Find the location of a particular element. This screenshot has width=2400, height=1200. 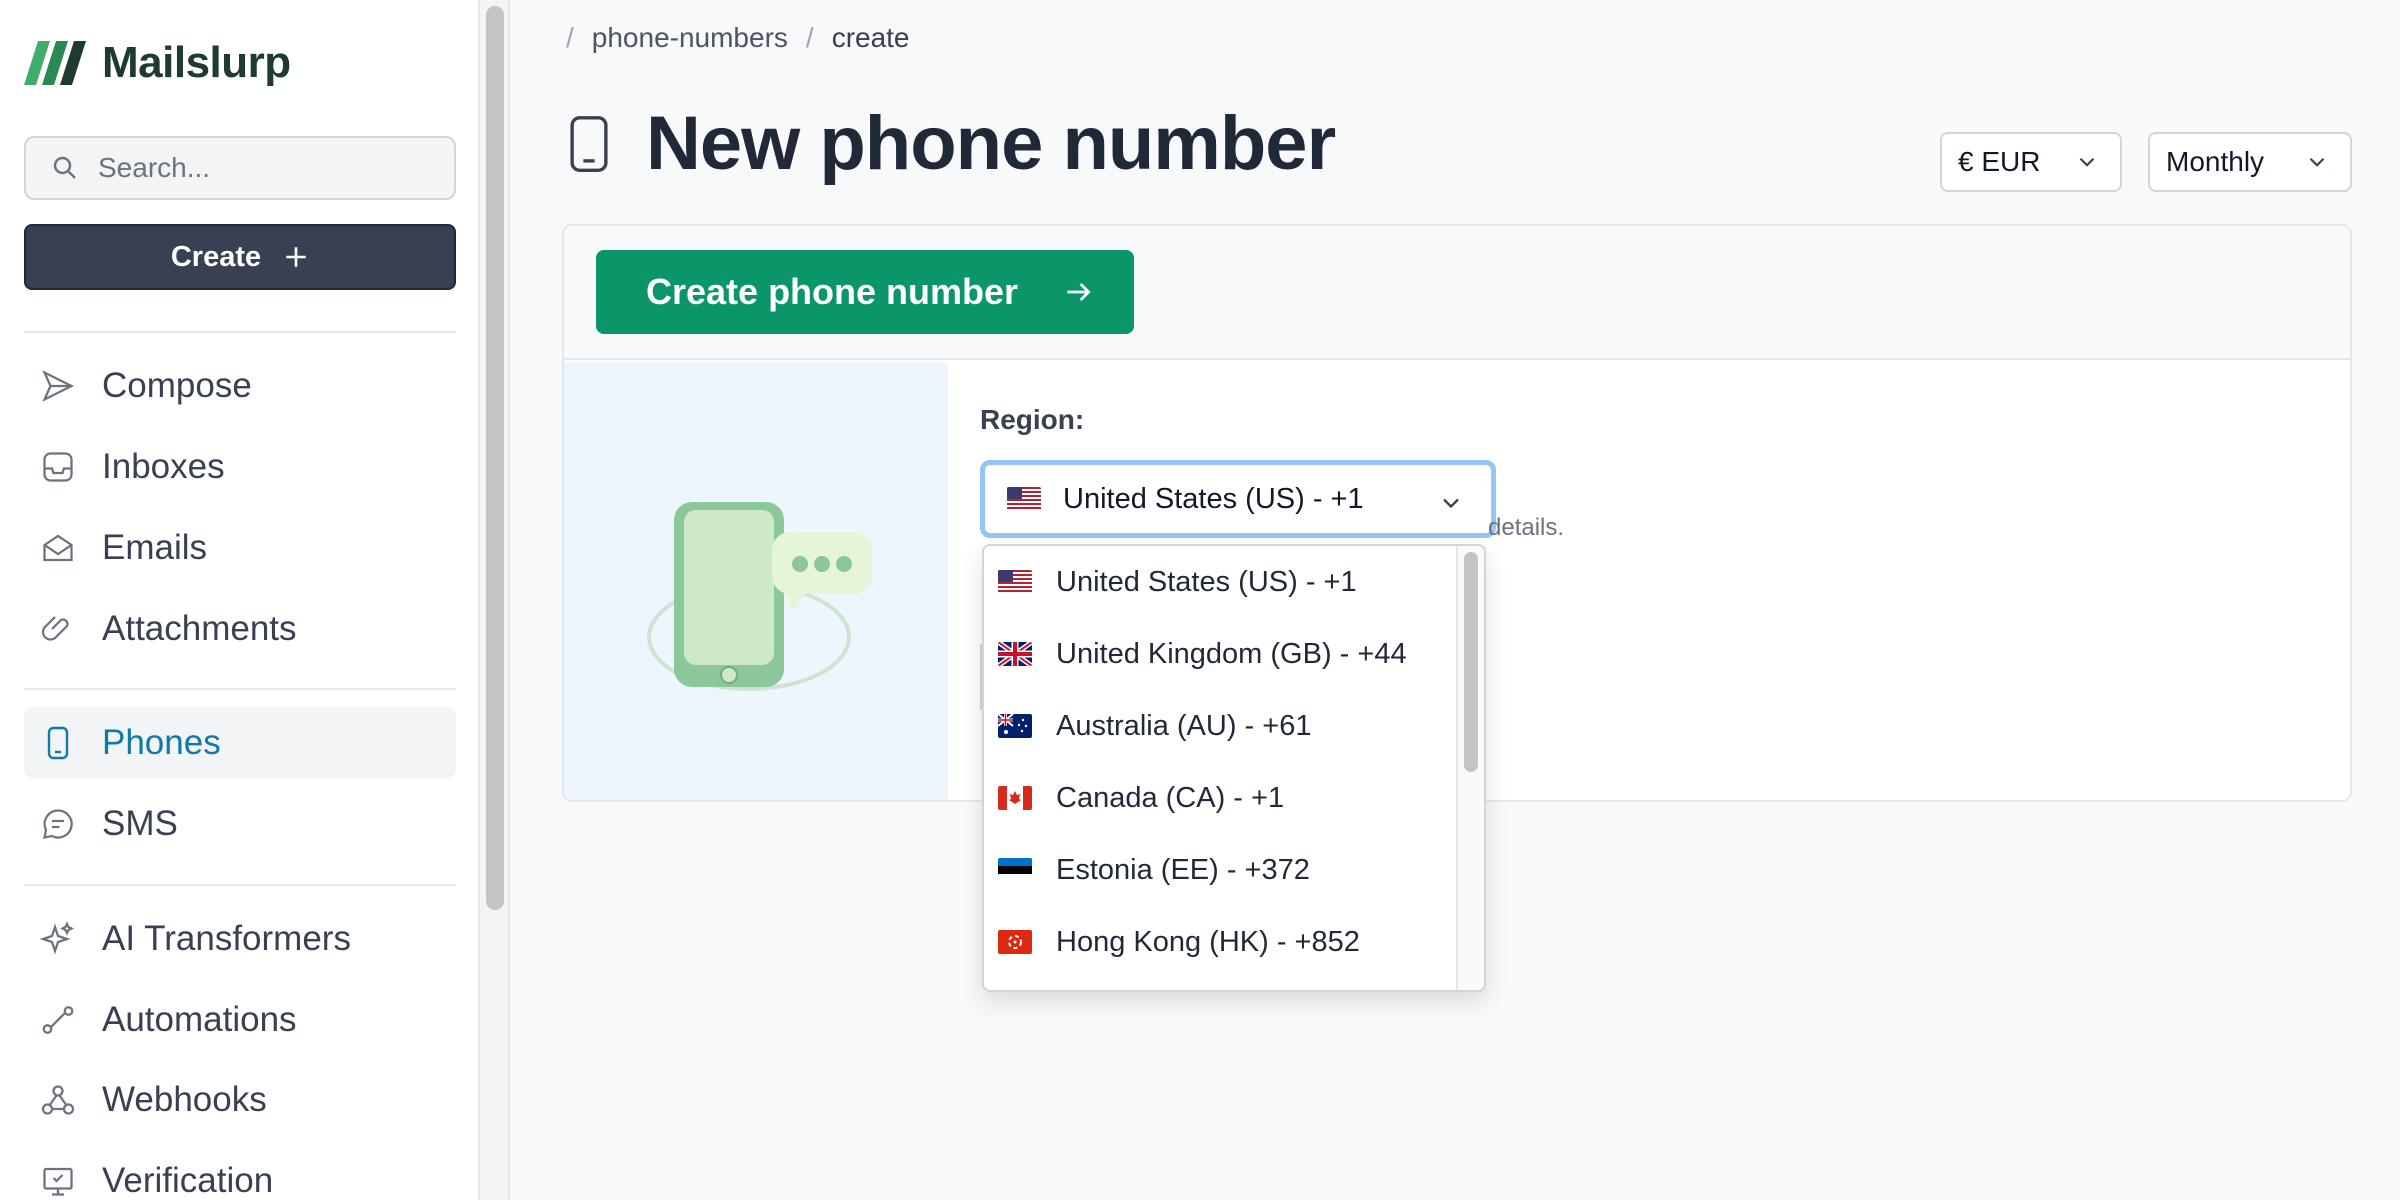

sidebar-item-webhooks: Webhooks is located at coordinates (240, 1100).